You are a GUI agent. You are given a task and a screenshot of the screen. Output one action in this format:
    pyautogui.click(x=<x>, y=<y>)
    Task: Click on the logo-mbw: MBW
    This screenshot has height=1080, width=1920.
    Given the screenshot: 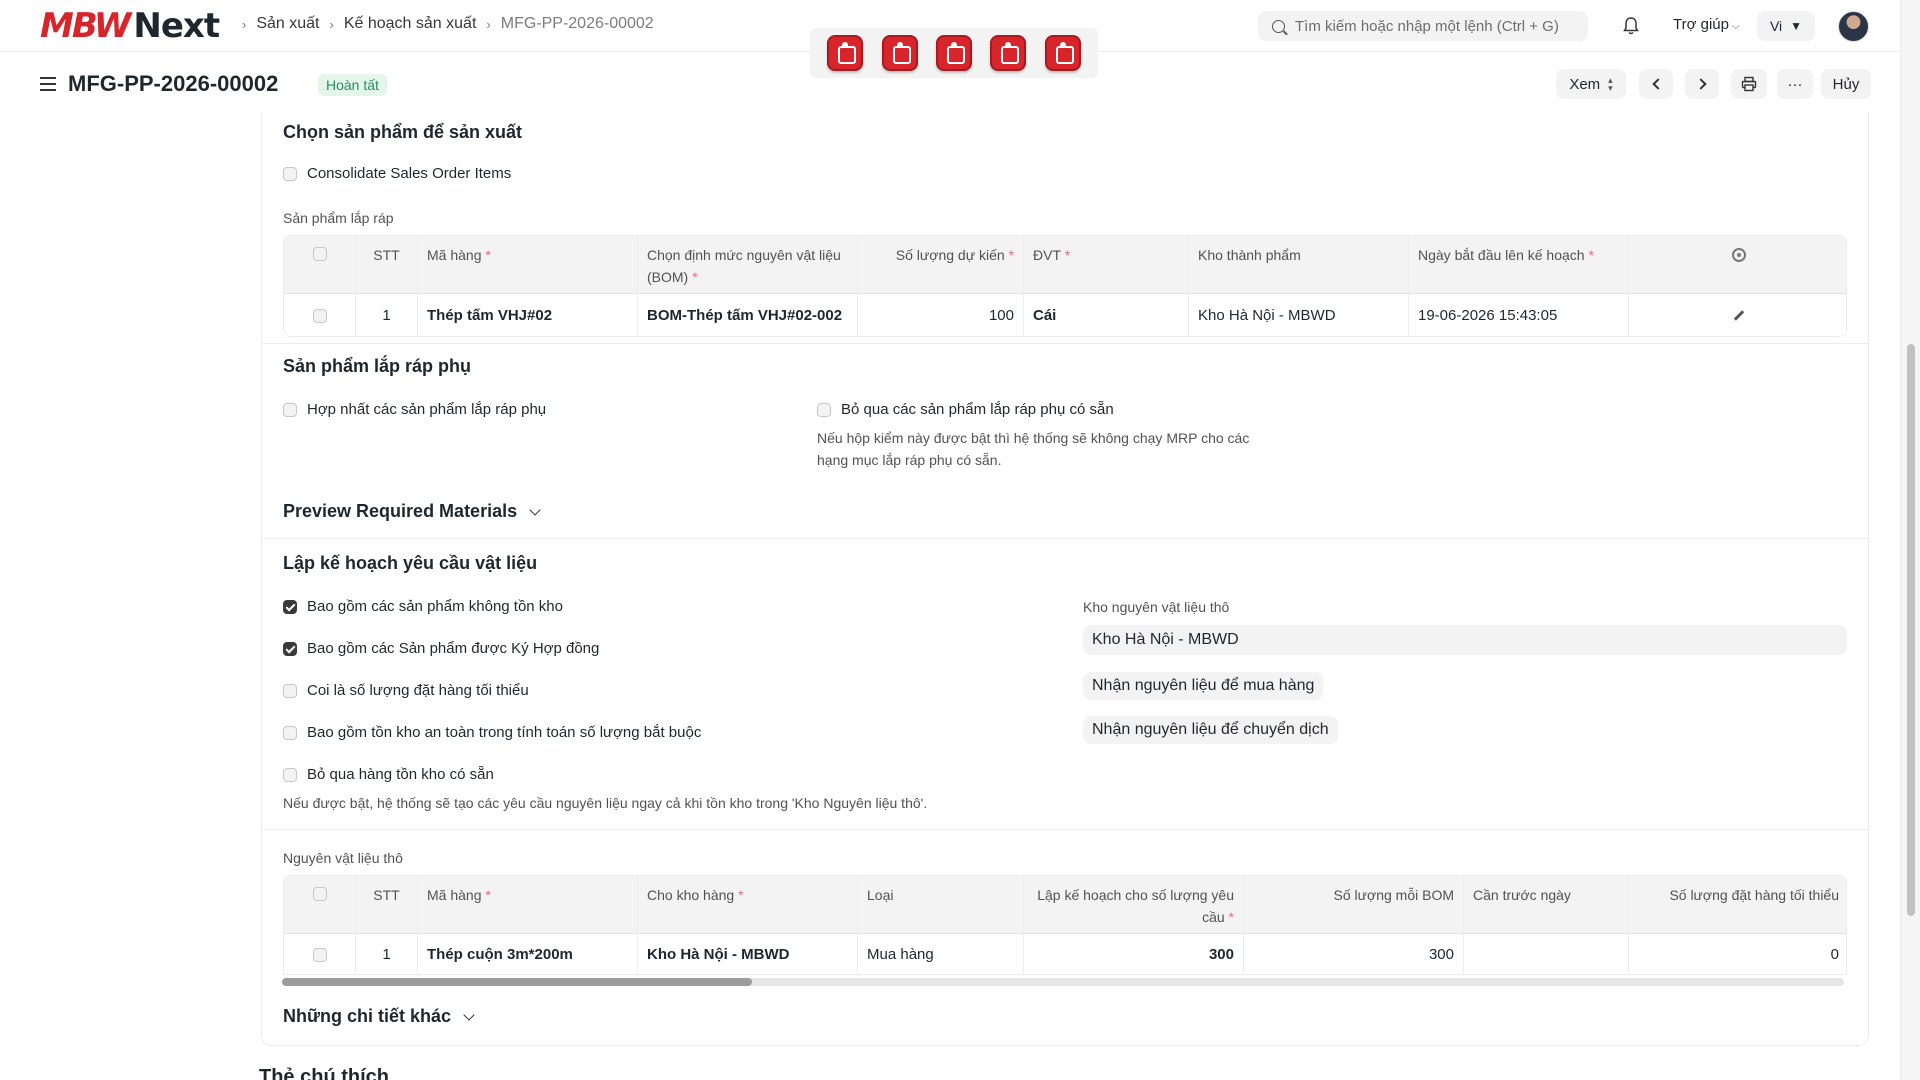 What is the action you would take?
    pyautogui.click(x=85, y=26)
    